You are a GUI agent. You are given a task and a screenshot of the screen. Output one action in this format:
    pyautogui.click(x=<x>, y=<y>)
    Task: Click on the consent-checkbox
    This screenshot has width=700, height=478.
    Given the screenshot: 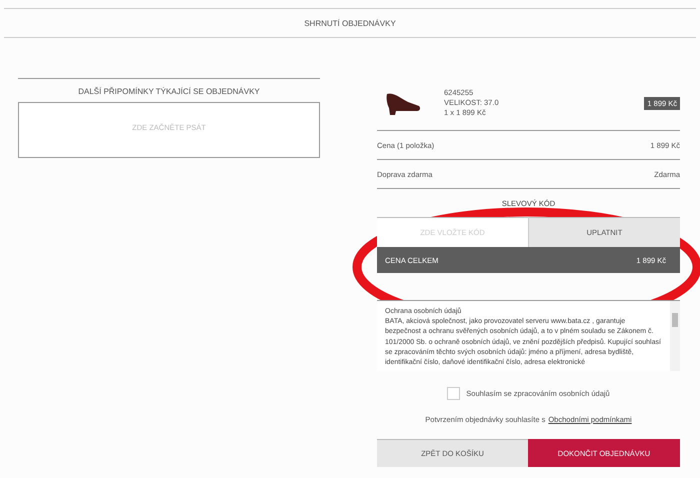 What is the action you would take?
    pyautogui.click(x=453, y=393)
    